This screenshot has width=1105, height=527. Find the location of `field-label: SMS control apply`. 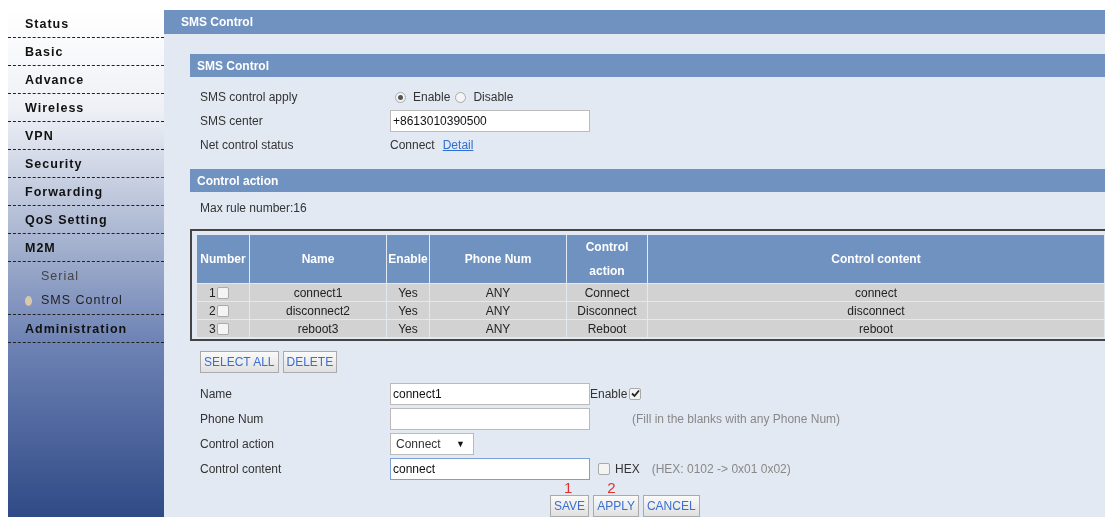

field-label: SMS control apply is located at coordinates (249, 97).